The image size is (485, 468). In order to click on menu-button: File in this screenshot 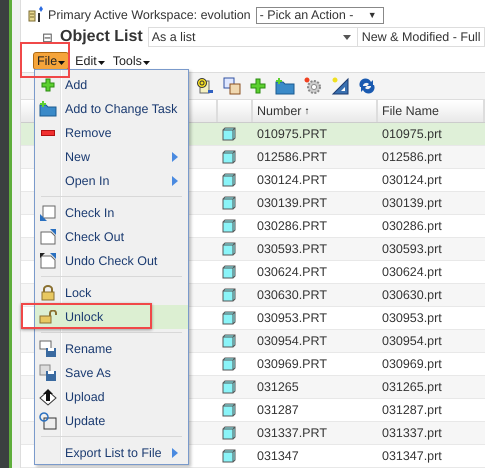, I will do `click(51, 61)`.